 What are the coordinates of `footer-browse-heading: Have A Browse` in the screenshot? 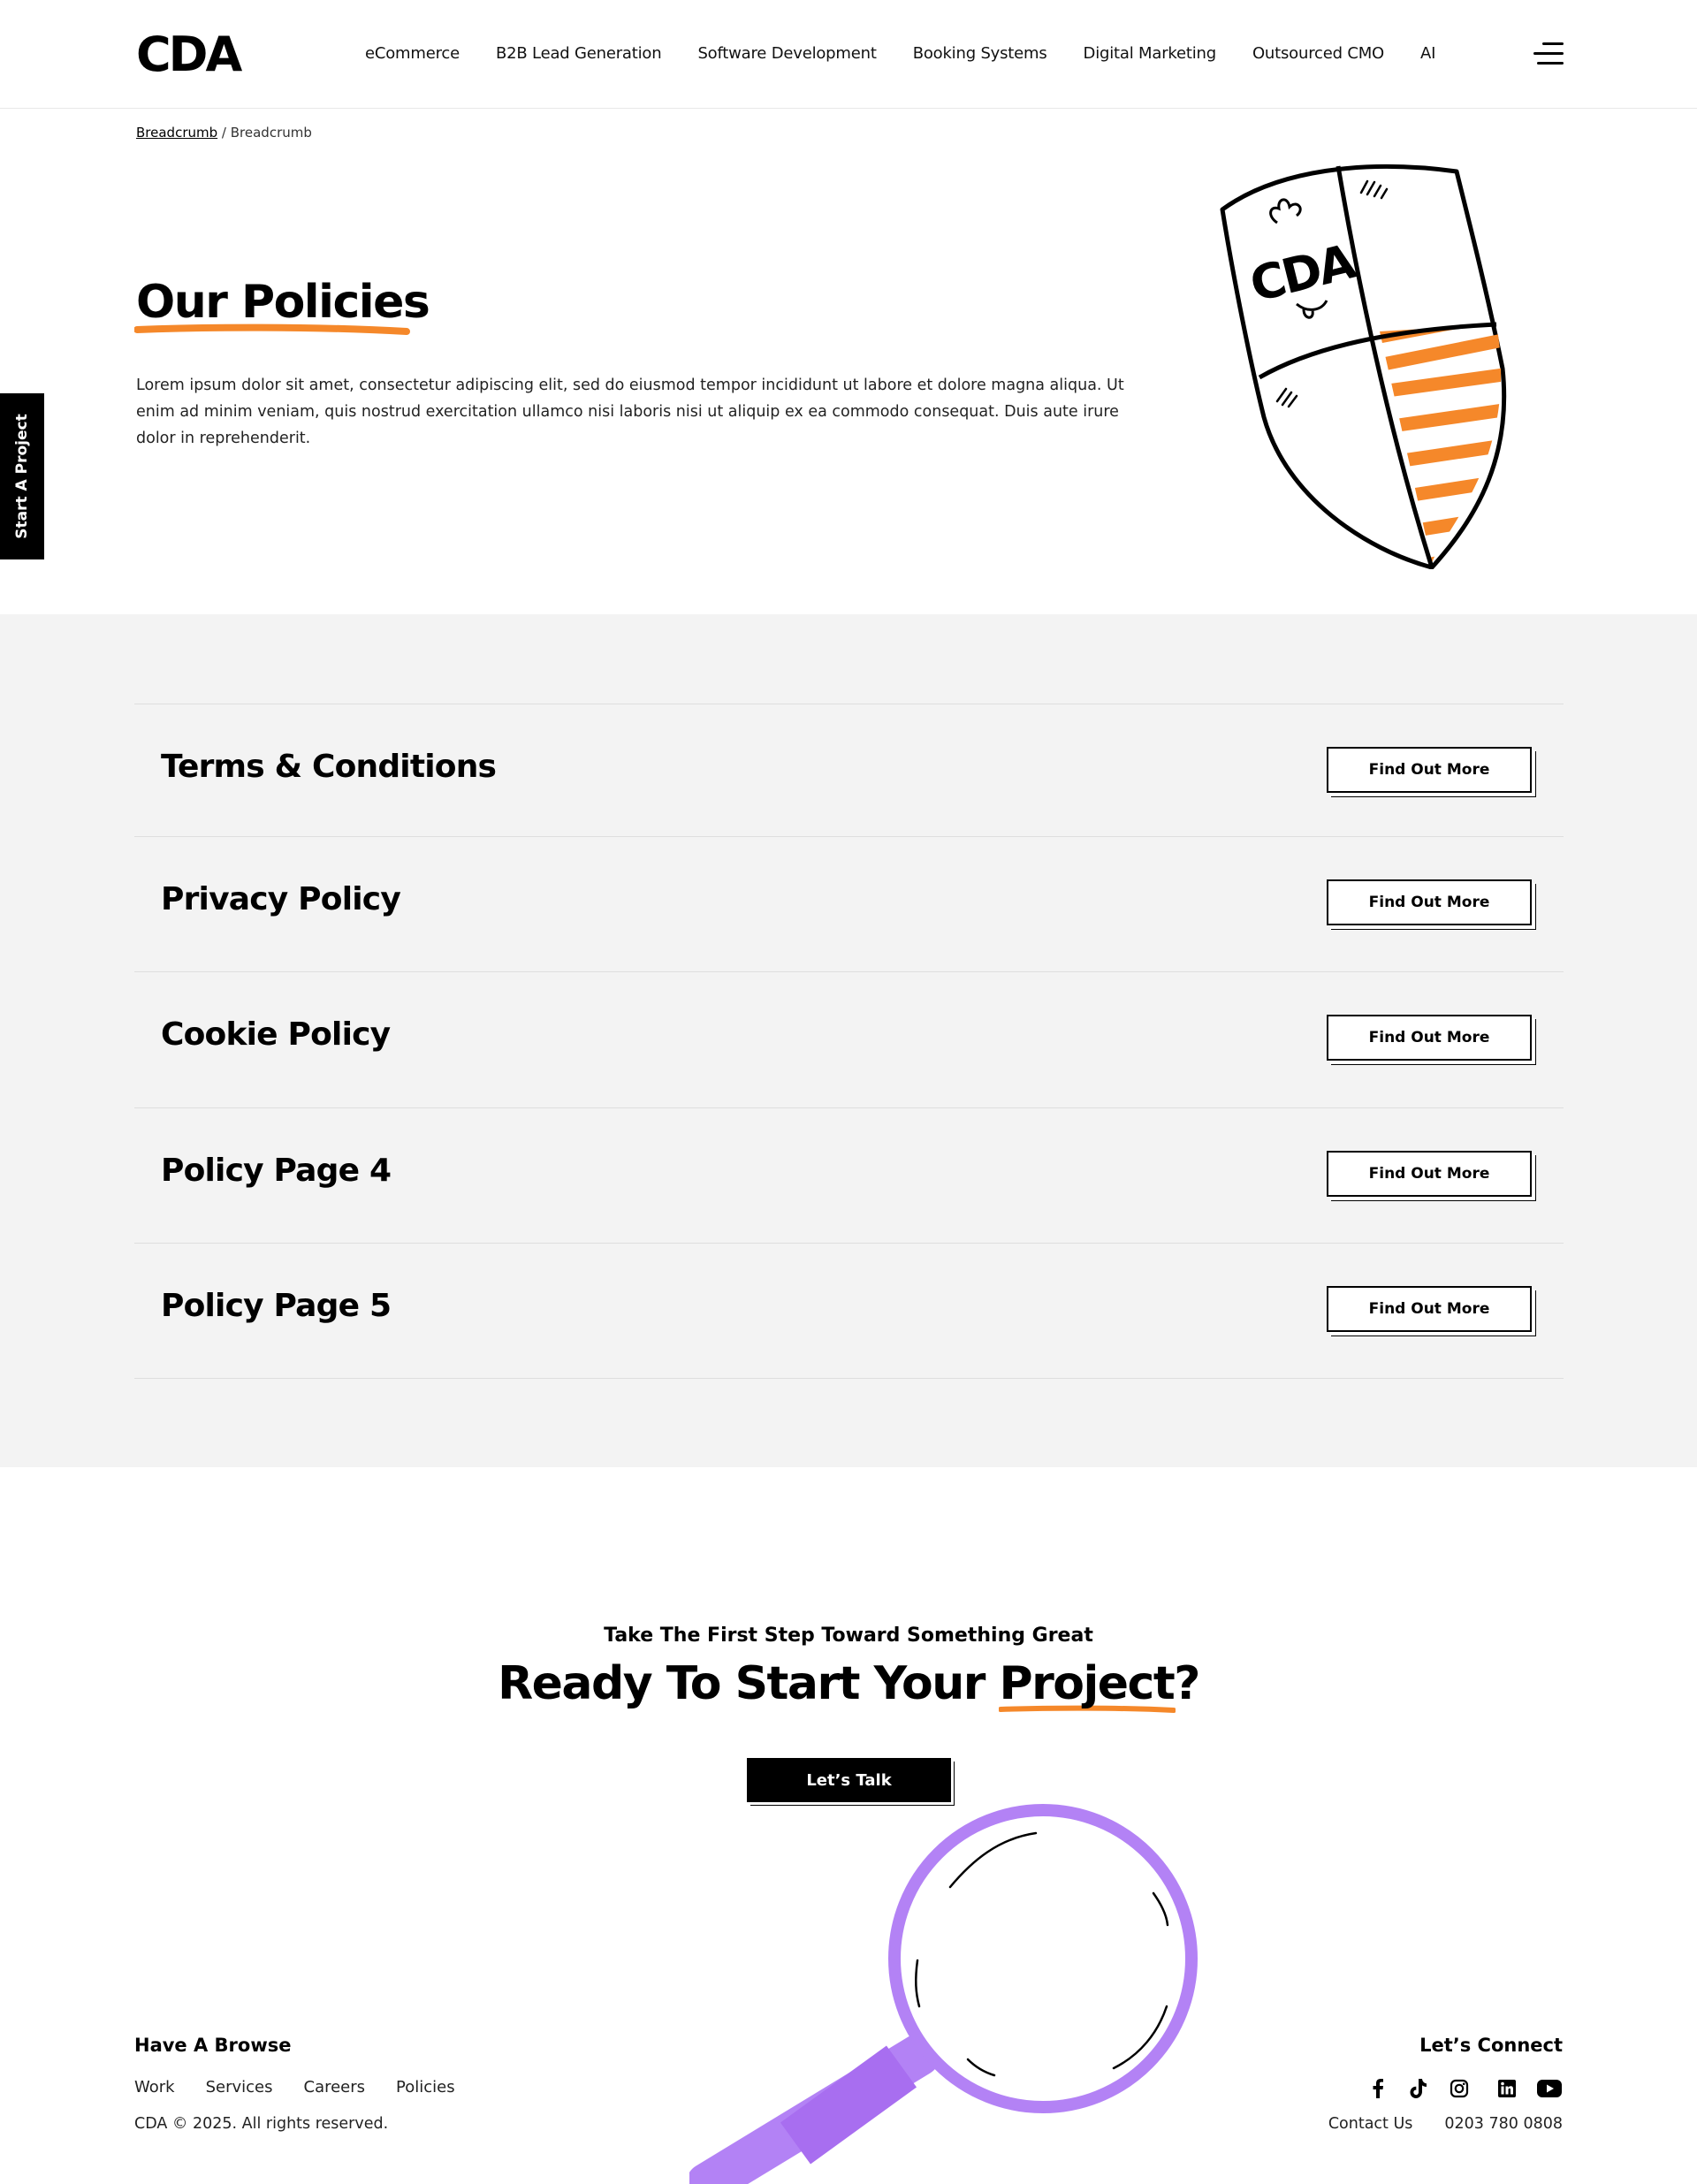 It's located at (213, 2045).